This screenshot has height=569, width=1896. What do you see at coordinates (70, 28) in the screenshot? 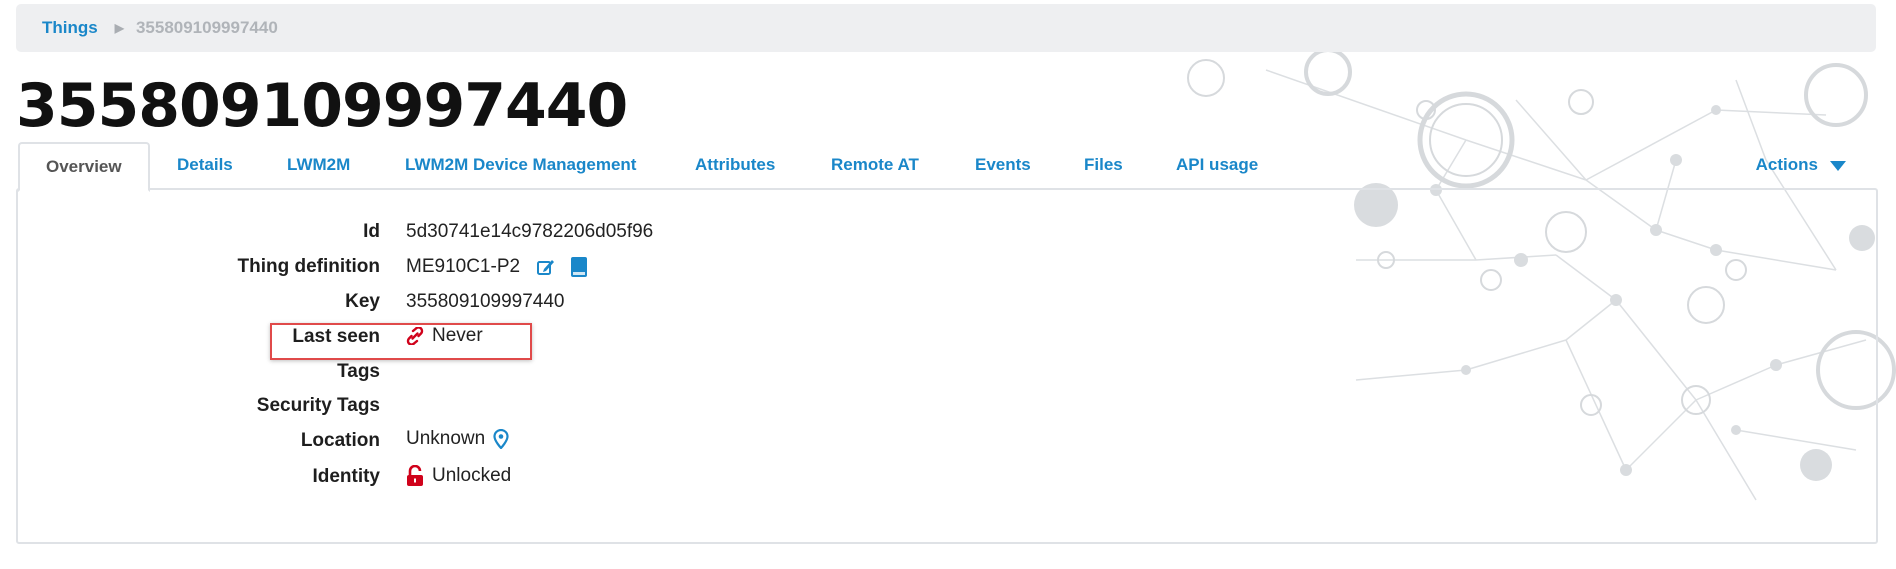
I see `breadcrumb-link-things: Things` at bounding box center [70, 28].